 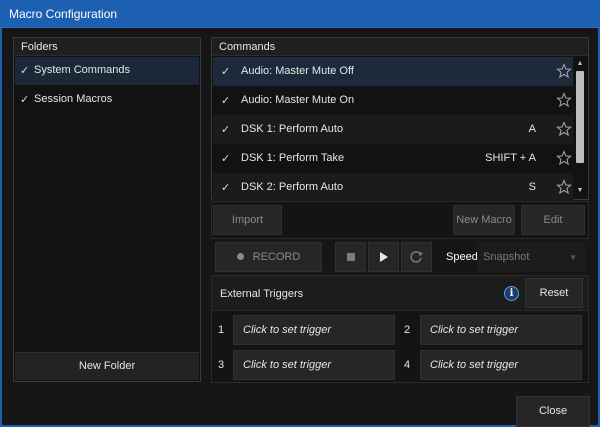 I want to click on loop-icon, so click(x=416, y=257).